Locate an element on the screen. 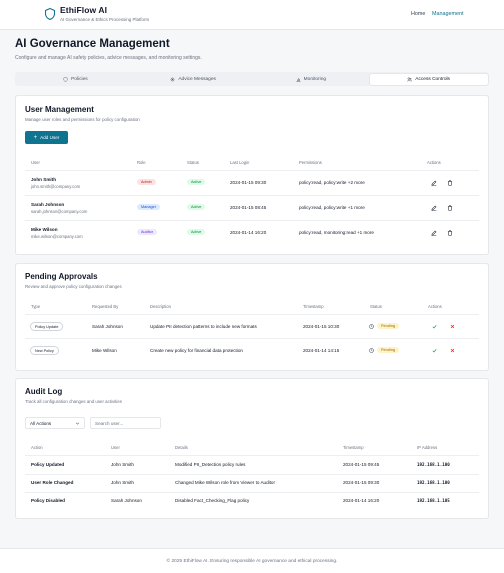 This screenshot has width=504, height=573. requested-by: Sarah Johnson is located at coordinates (107, 326).